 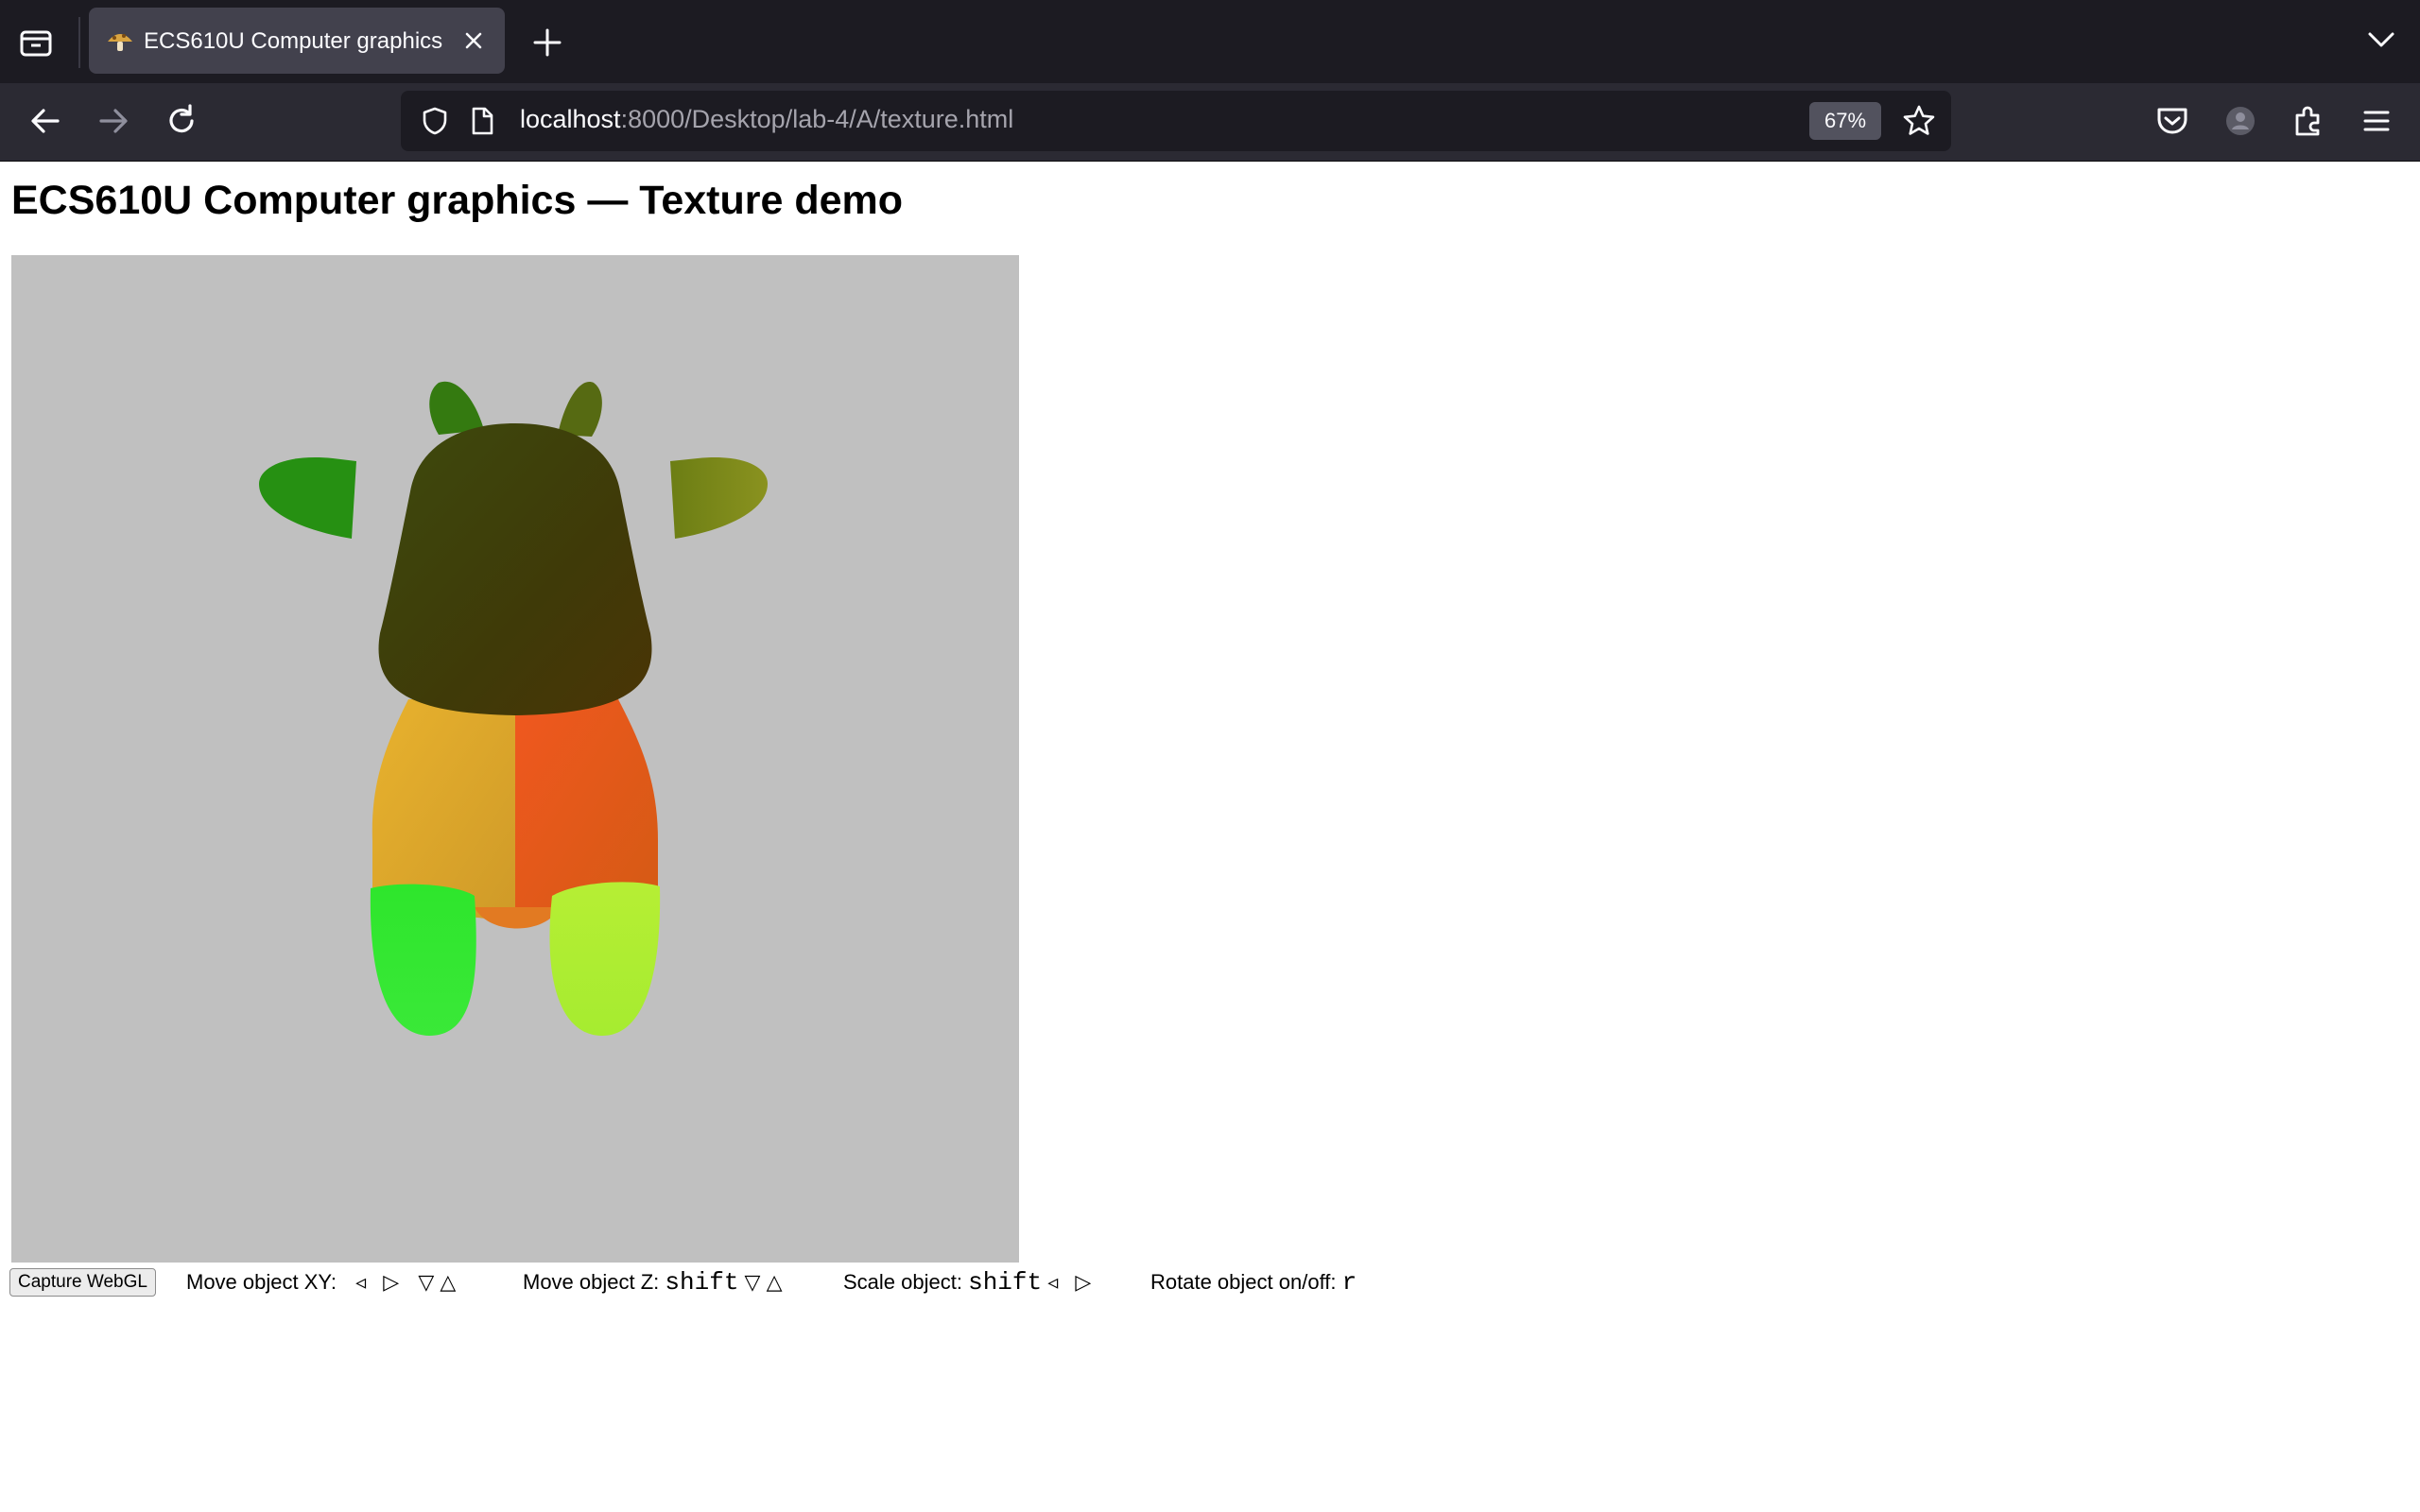 What do you see at coordinates (45, 121) in the screenshot?
I see `back-arrow-icon` at bounding box center [45, 121].